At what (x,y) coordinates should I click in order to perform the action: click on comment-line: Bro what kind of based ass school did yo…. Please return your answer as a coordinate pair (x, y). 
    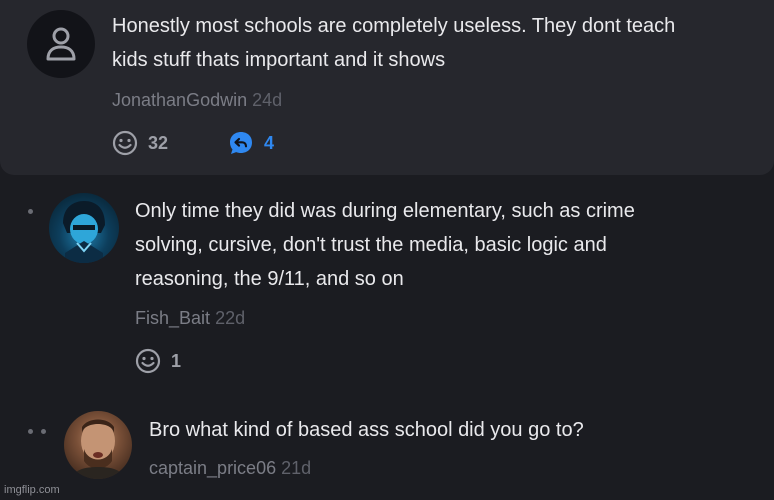
    Looking at the image, I should click on (366, 430).